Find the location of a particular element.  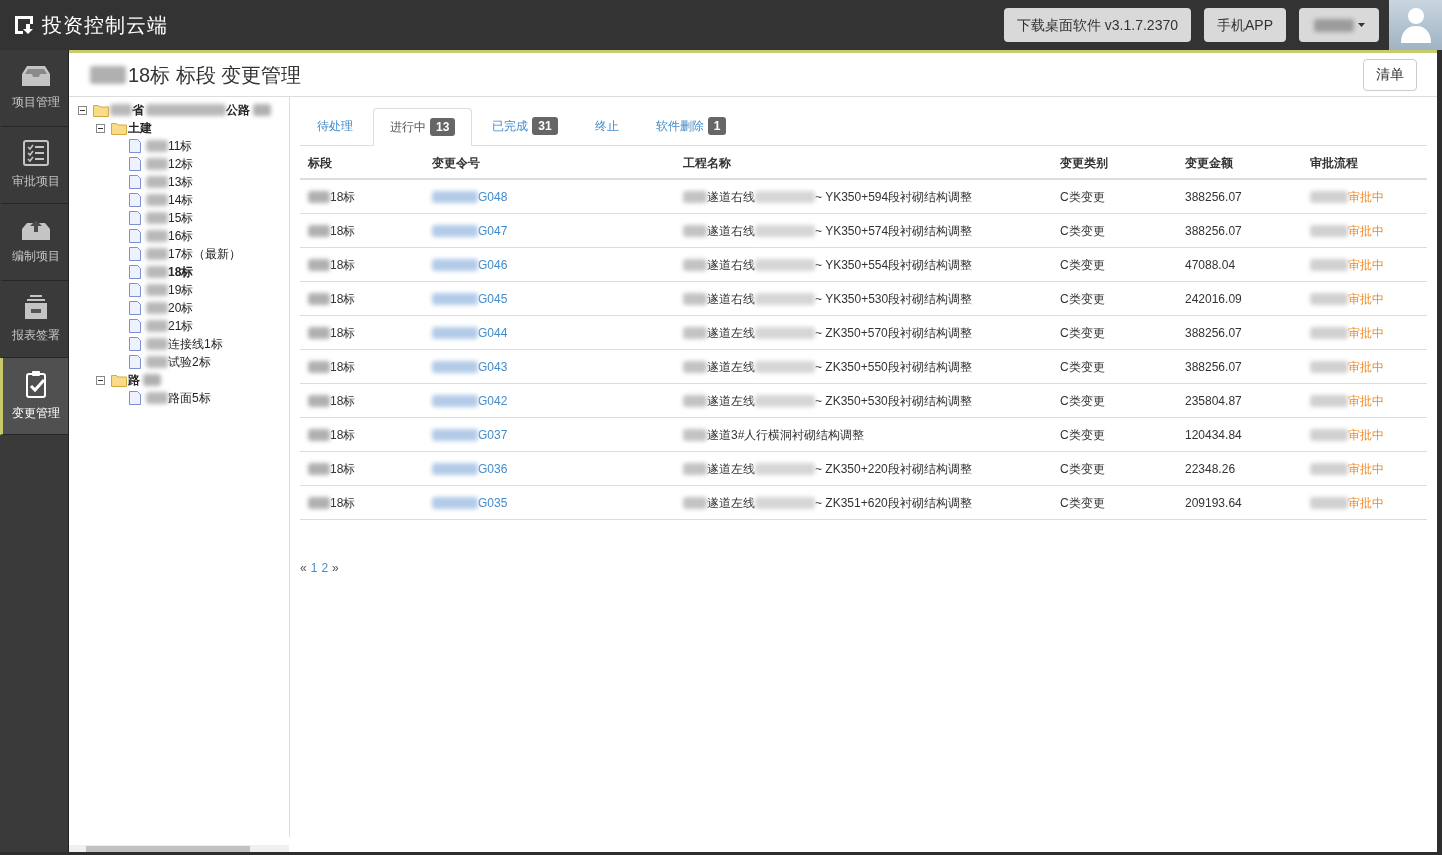

tree-node-label: 16标 is located at coordinates (181, 236).